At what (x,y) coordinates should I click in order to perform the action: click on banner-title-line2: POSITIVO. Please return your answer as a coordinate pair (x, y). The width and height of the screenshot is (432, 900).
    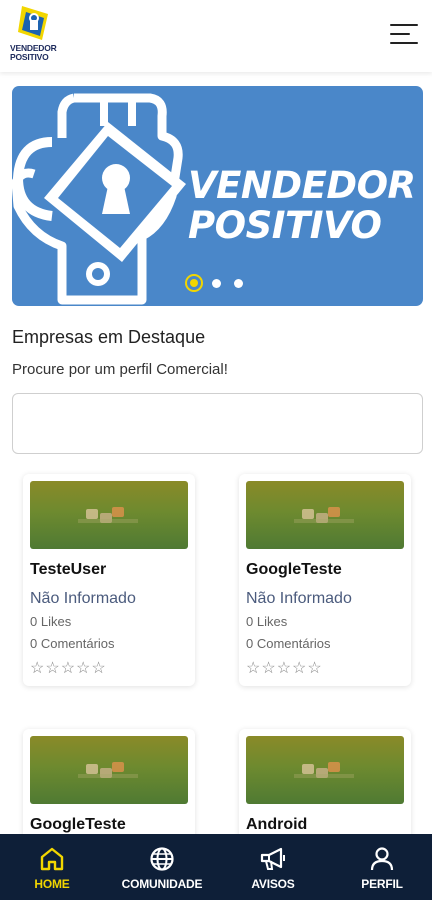
    Looking at the image, I should click on (285, 225).